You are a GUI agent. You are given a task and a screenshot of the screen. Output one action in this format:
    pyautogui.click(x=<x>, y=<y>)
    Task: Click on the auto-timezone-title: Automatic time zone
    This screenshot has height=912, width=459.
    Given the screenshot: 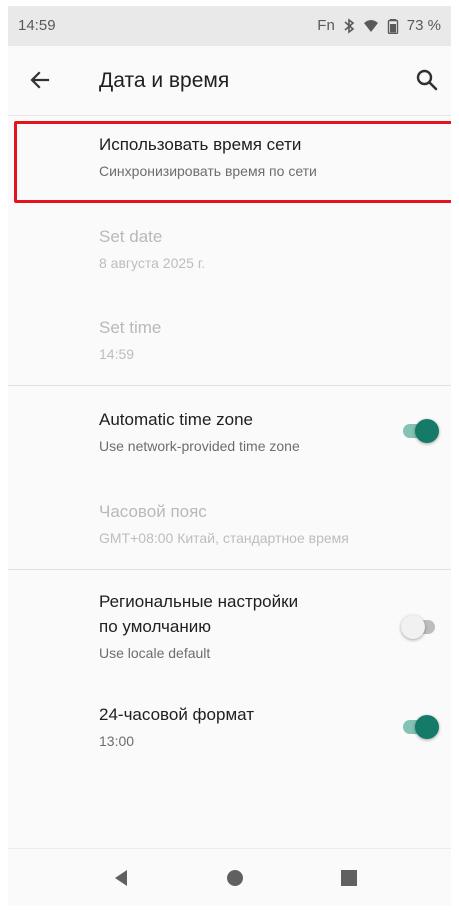 What is the action you would take?
    pyautogui.click(x=176, y=419)
    